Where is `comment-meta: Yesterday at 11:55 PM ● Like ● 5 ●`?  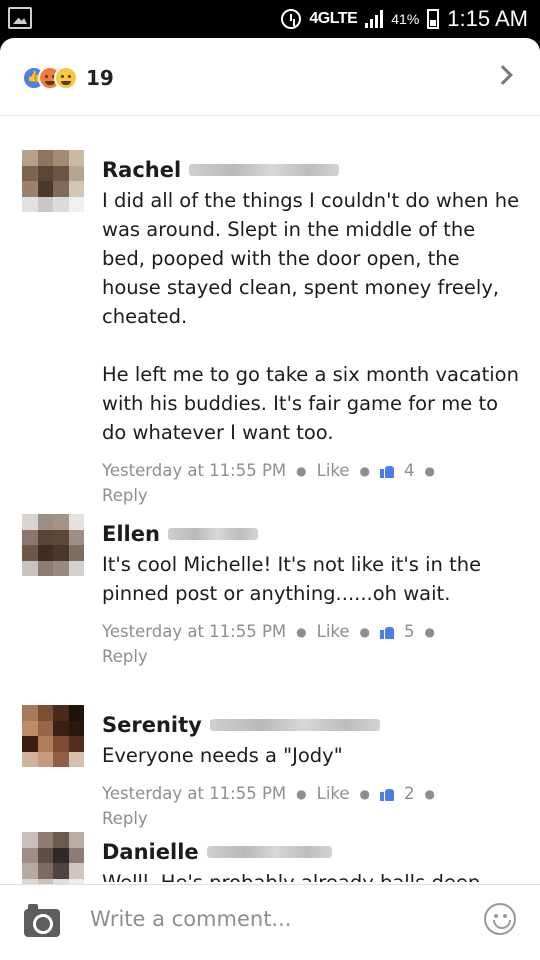
comment-meta: Yesterday at 11:55 PM ● Like ● 5 ● is located at coordinates (312, 632).